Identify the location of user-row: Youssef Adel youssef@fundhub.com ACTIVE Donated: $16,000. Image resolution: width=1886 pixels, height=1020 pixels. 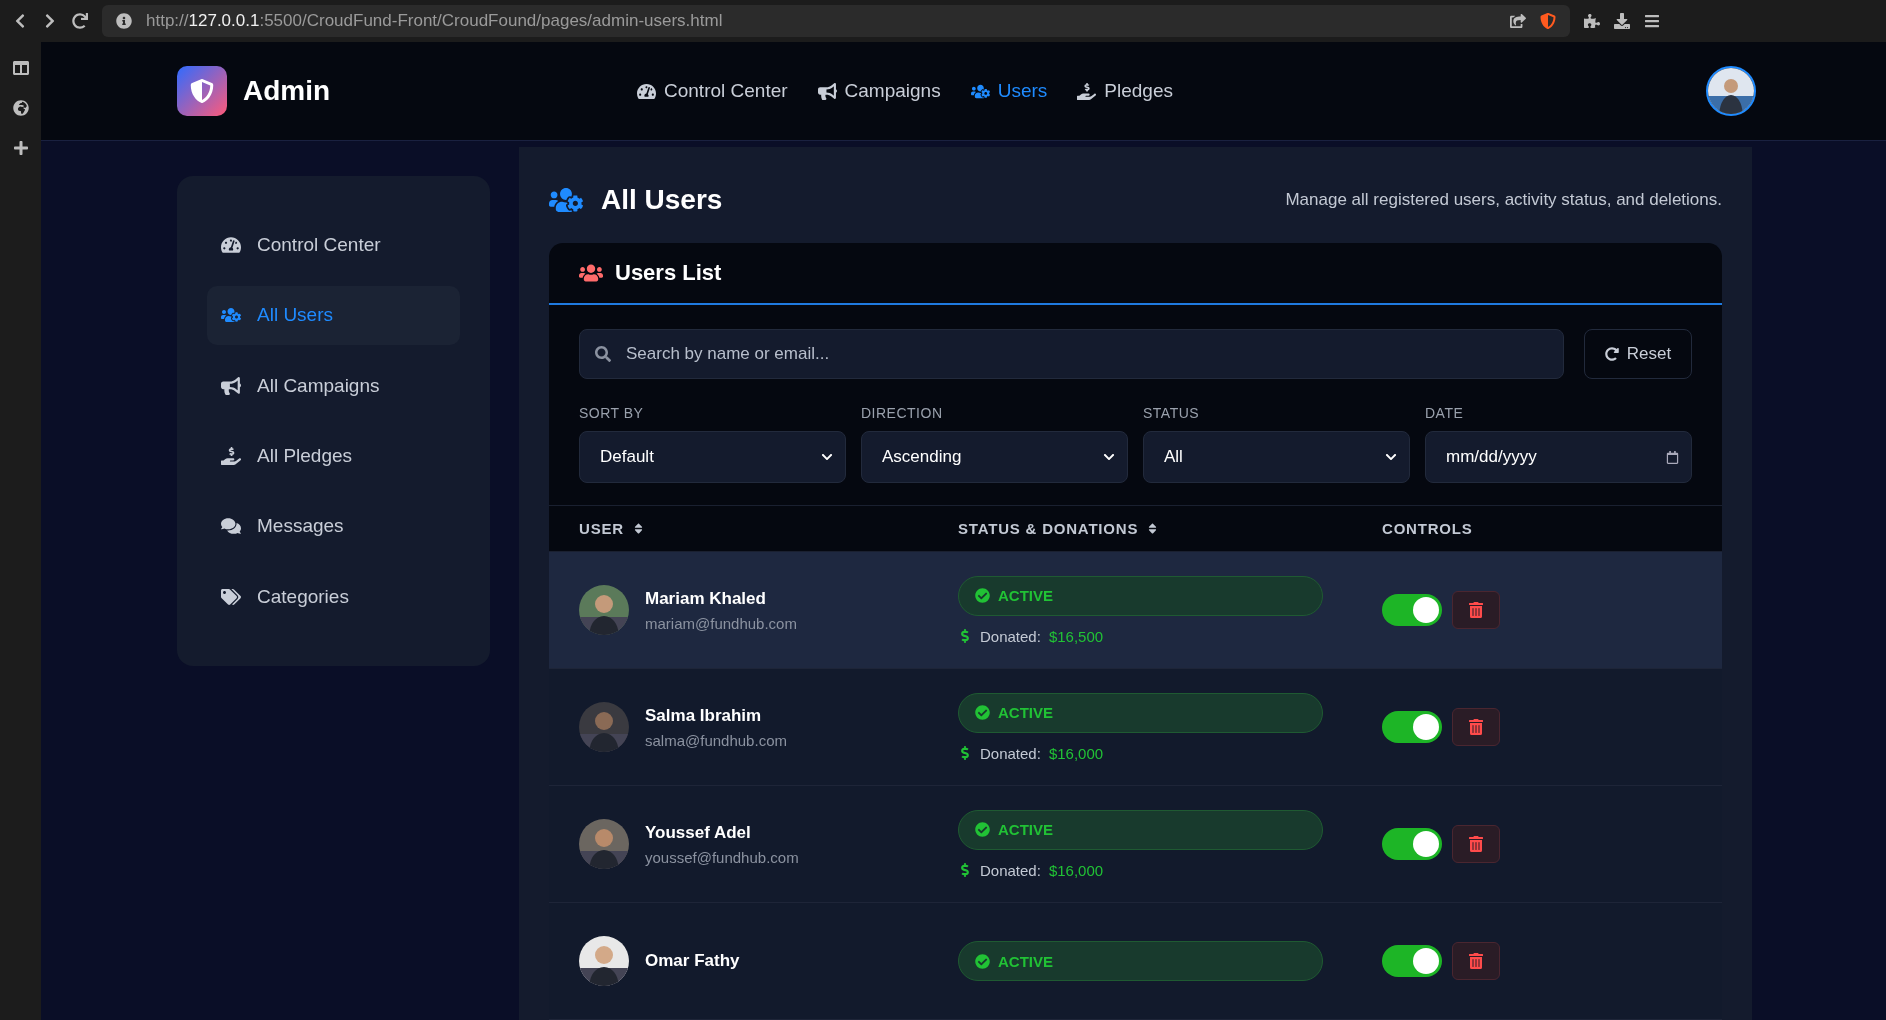
(1135, 844).